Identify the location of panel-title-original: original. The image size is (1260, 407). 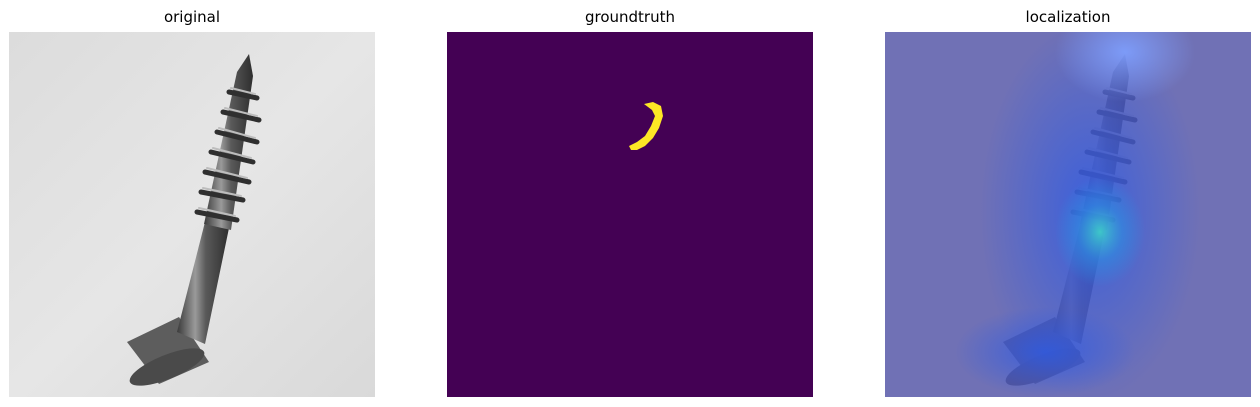
(192, 17).